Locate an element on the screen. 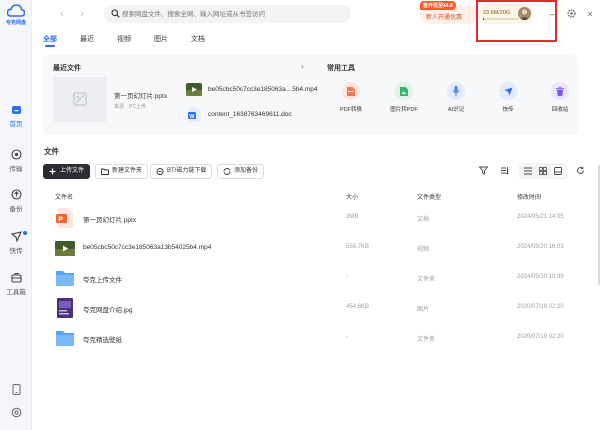 Image resolution: width=600 pixels, height=430 pixels. backup-icon is located at coordinates (16, 194).